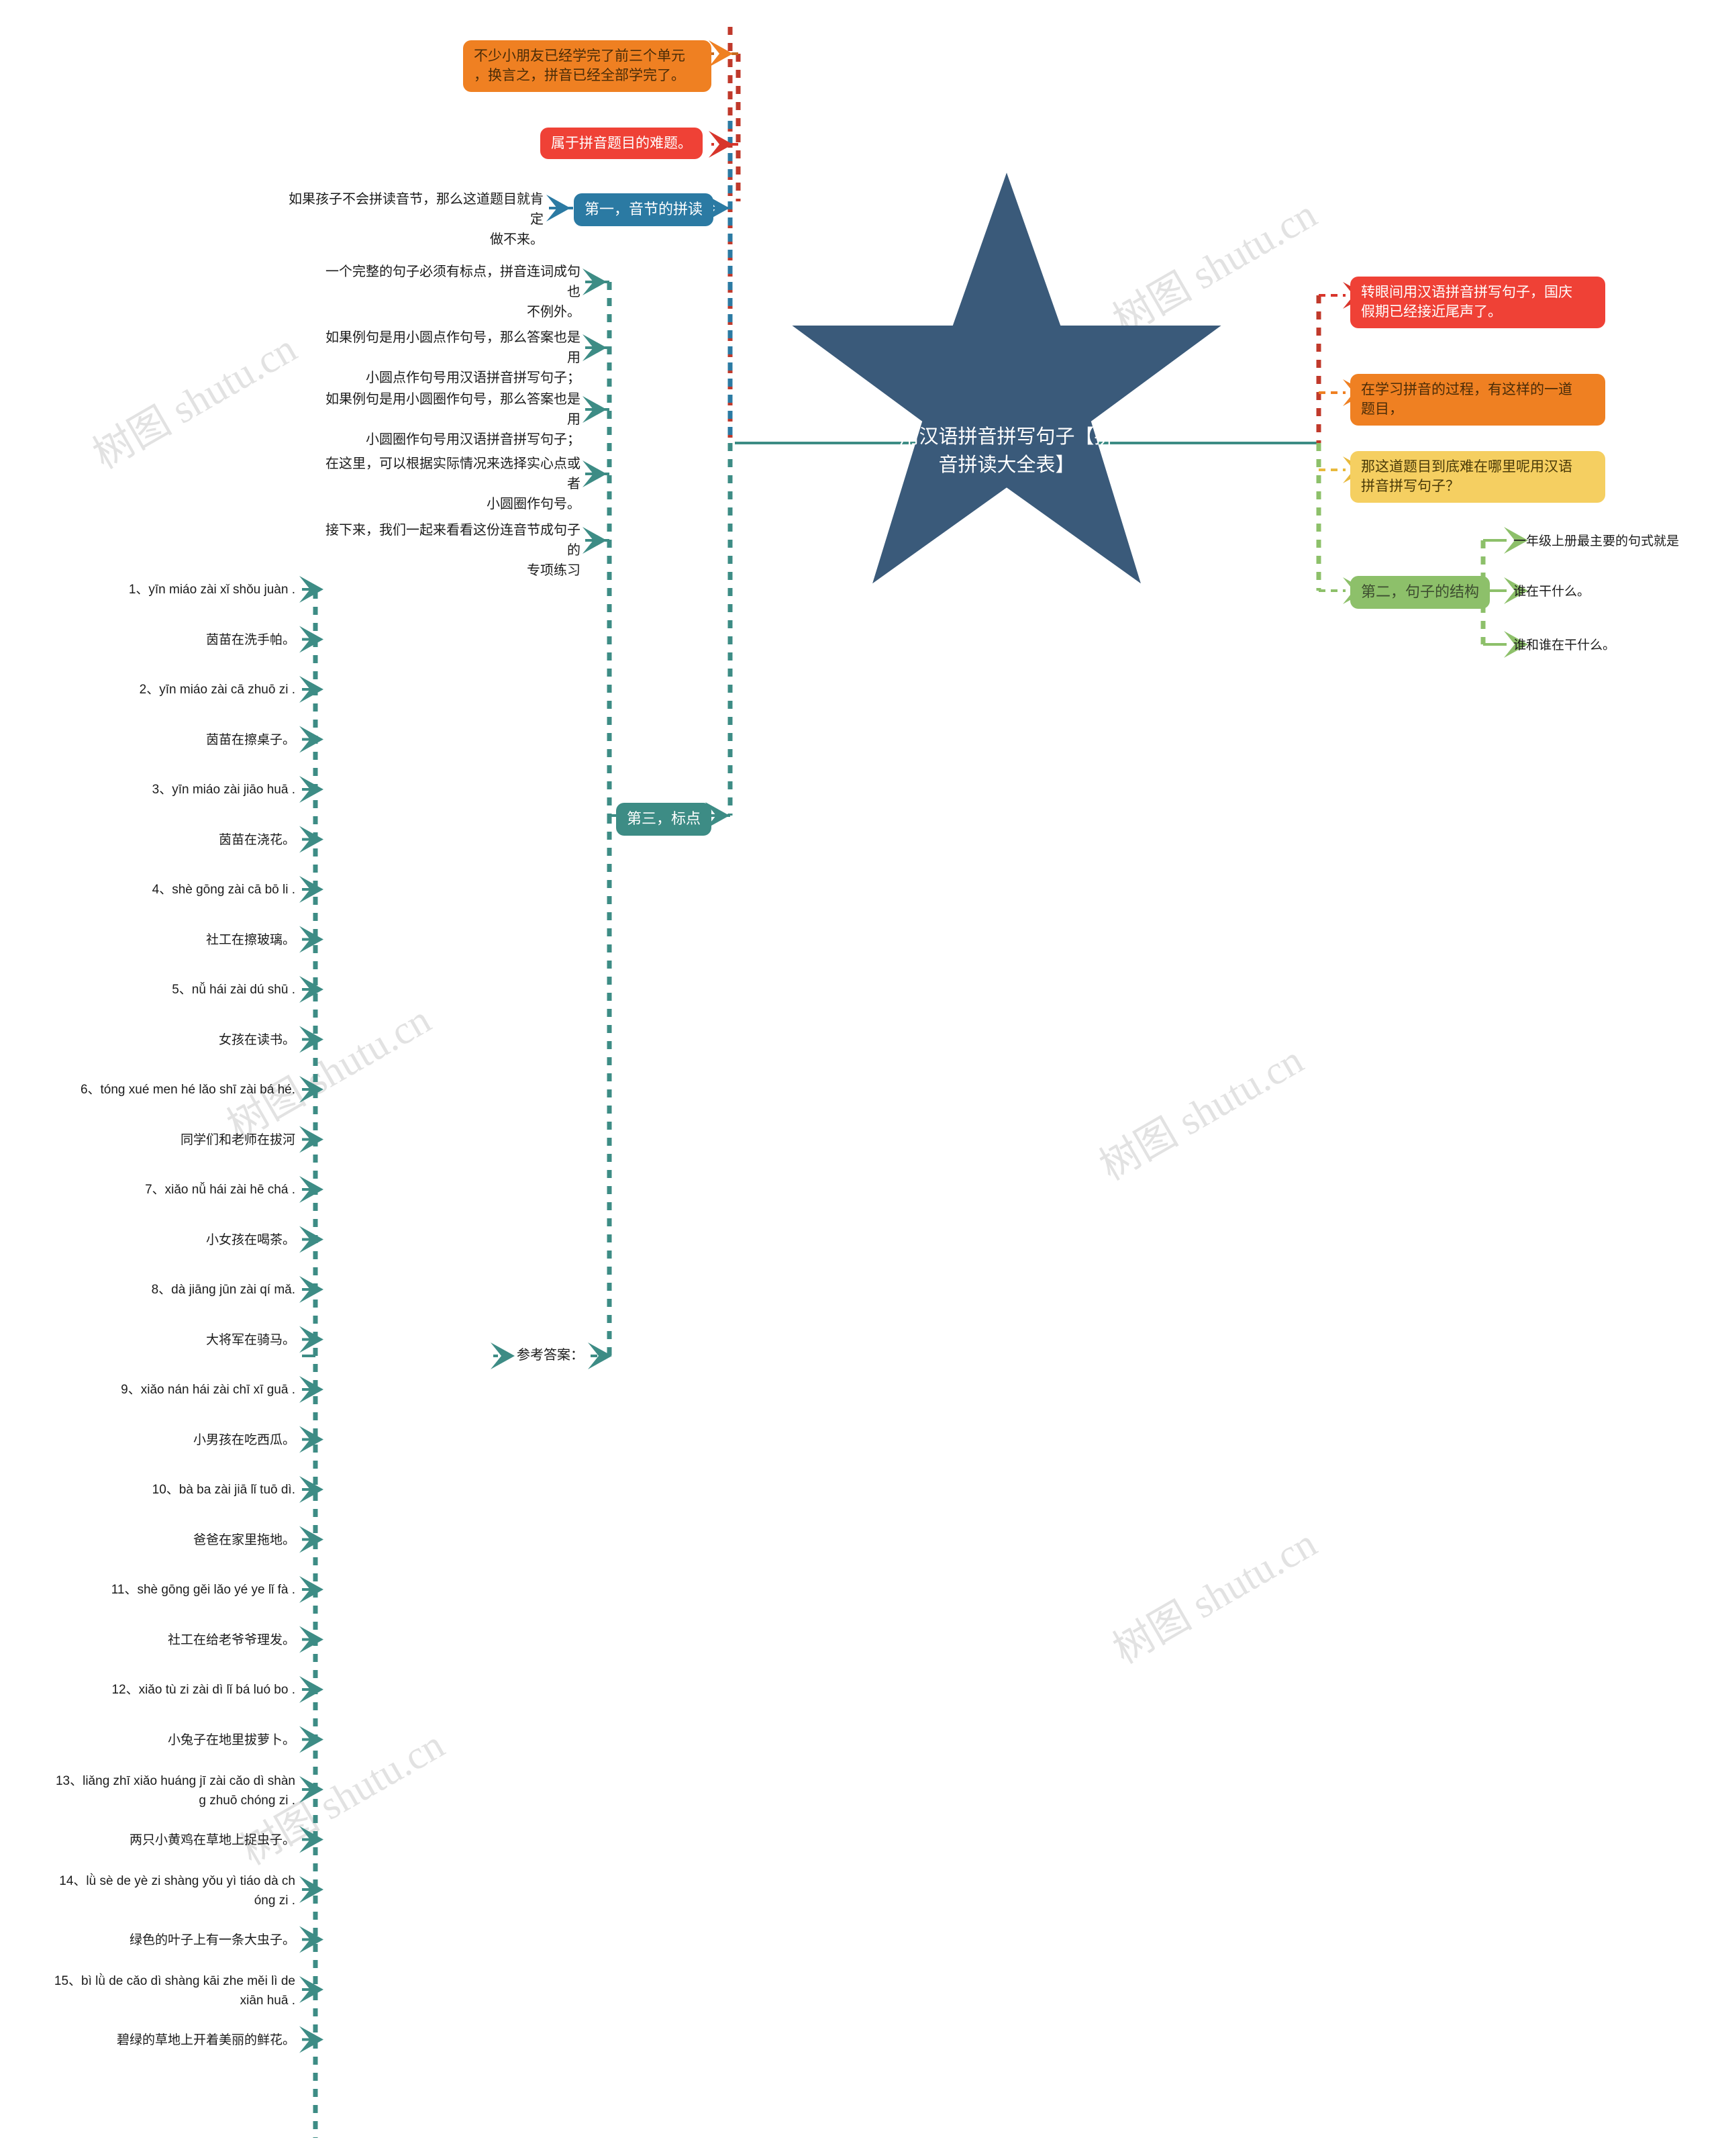 This screenshot has width=1718, height=2156. What do you see at coordinates (1478, 477) in the screenshot?
I see `right-branch-2: 那这道题目到底难在哪里呢用汉语 拼音拼写句子？` at bounding box center [1478, 477].